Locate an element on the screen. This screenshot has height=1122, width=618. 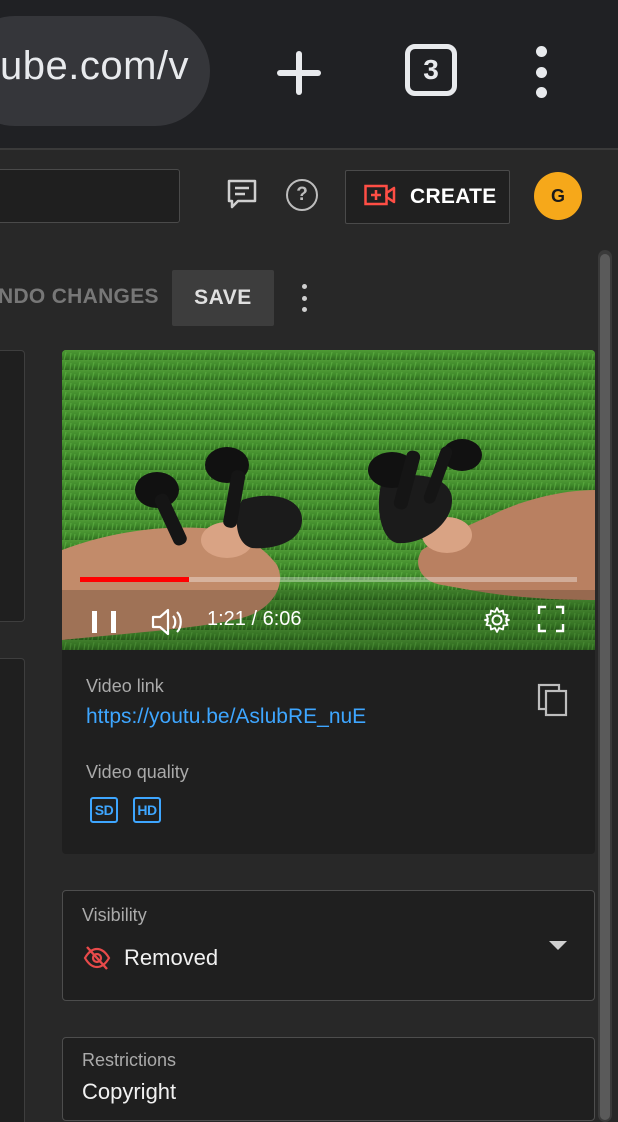
avatar-initial: G is located at coordinates (557, 195).